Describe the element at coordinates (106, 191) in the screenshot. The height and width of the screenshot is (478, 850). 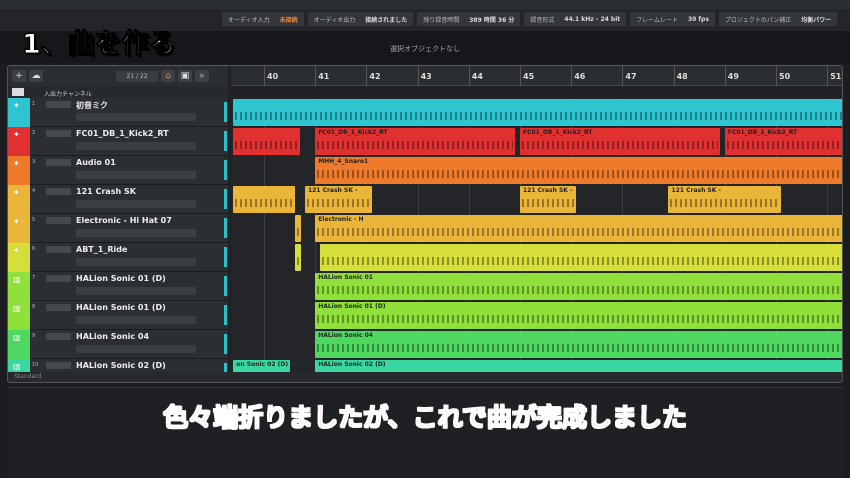
I see `track-name: 121 Crash SK` at that location.